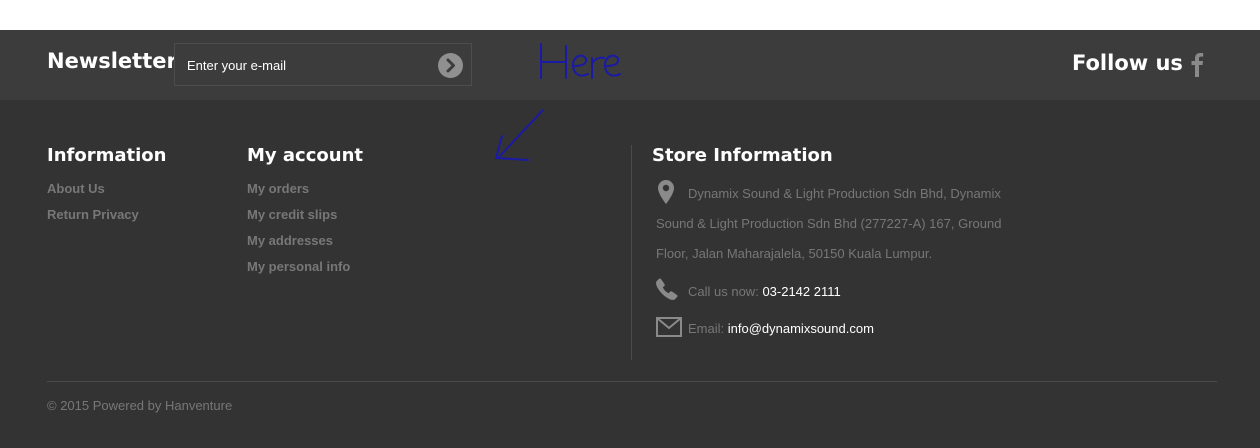 This screenshot has height=448, width=1260. I want to click on facebook-icon, so click(1197, 64).